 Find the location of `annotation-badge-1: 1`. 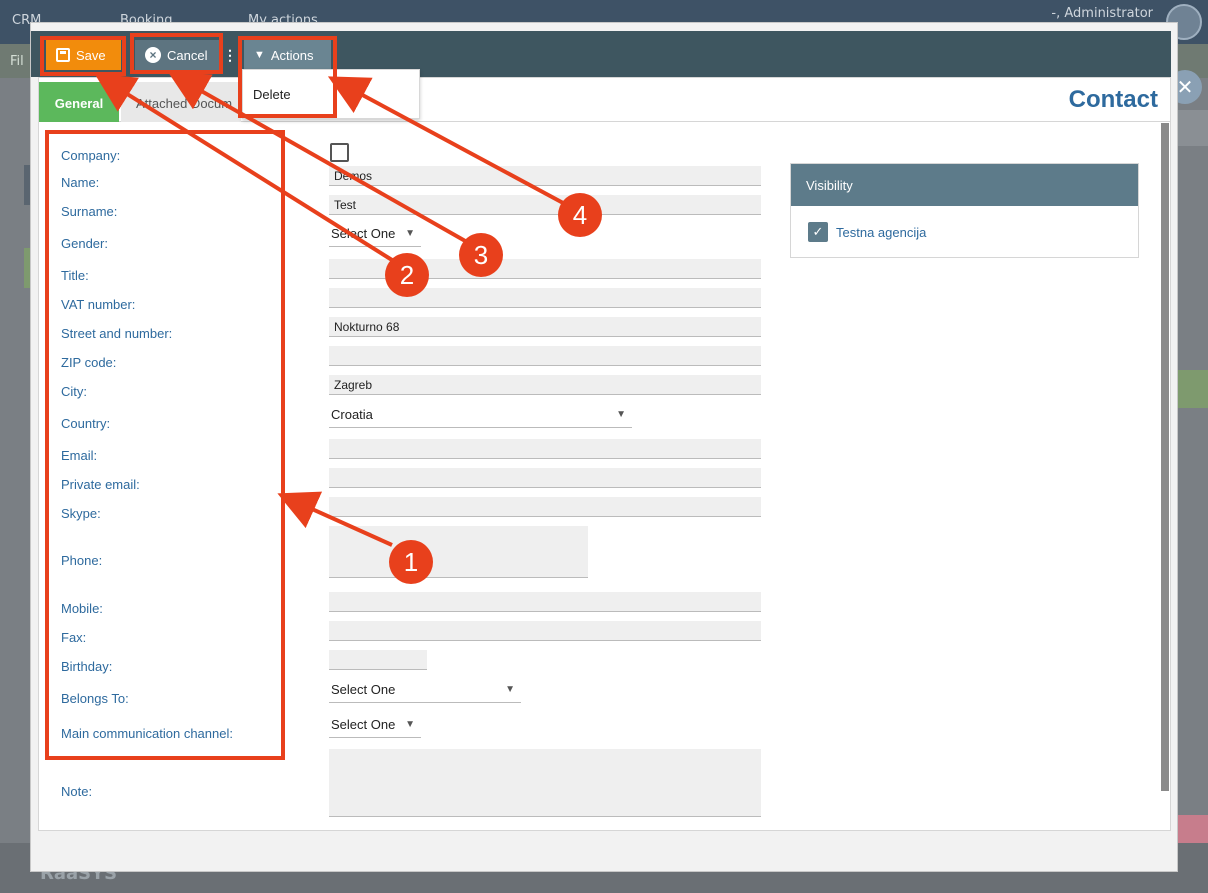

annotation-badge-1: 1 is located at coordinates (411, 562).